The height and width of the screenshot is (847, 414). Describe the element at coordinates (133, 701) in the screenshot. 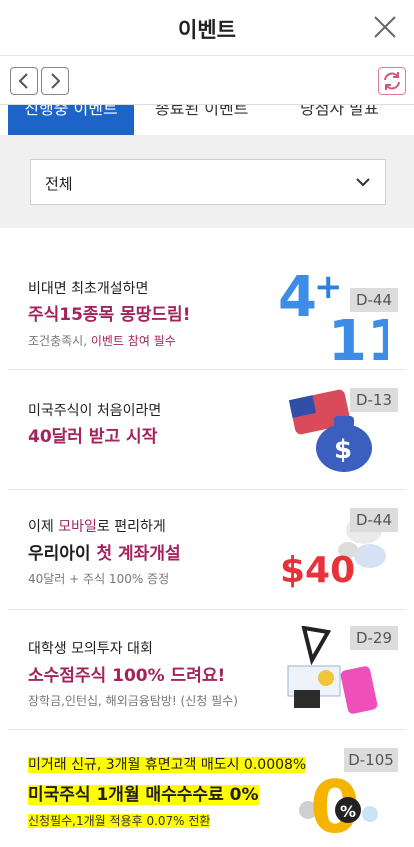

I see `event-note: 장학금,인턴십, 해외금융탐방! (신청 필수)` at that location.